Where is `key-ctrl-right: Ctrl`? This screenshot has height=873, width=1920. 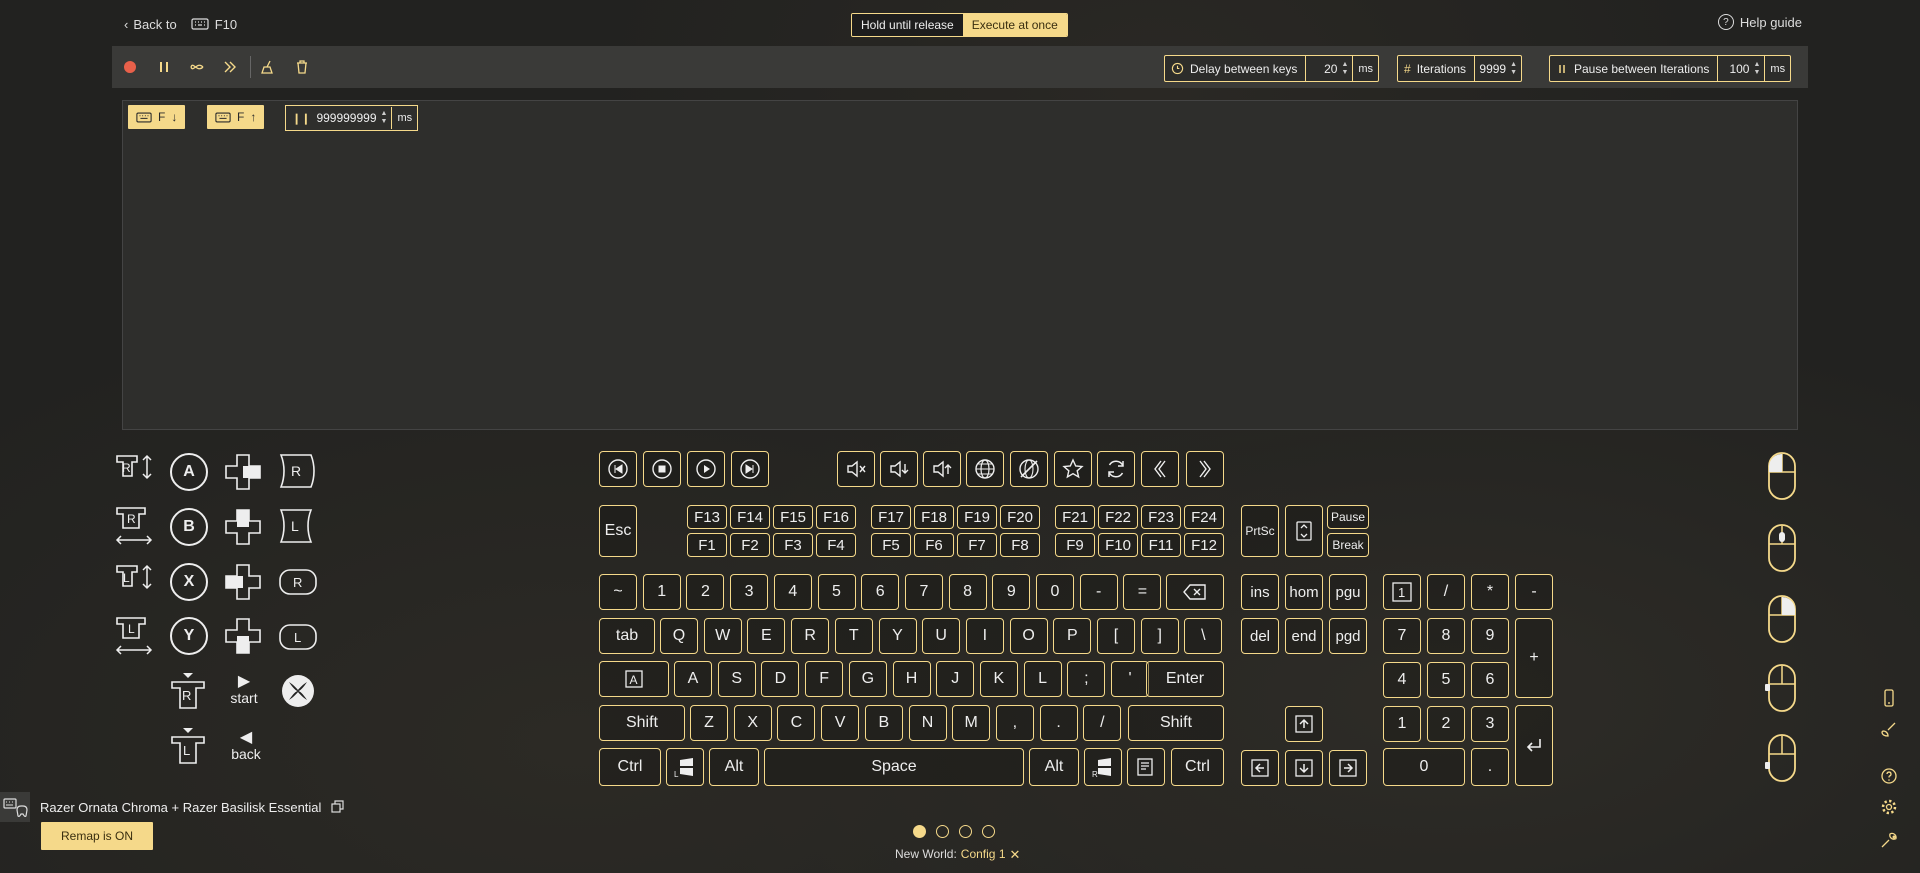 key-ctrl-right: Ctrl is located at coordinates (1197, 767).